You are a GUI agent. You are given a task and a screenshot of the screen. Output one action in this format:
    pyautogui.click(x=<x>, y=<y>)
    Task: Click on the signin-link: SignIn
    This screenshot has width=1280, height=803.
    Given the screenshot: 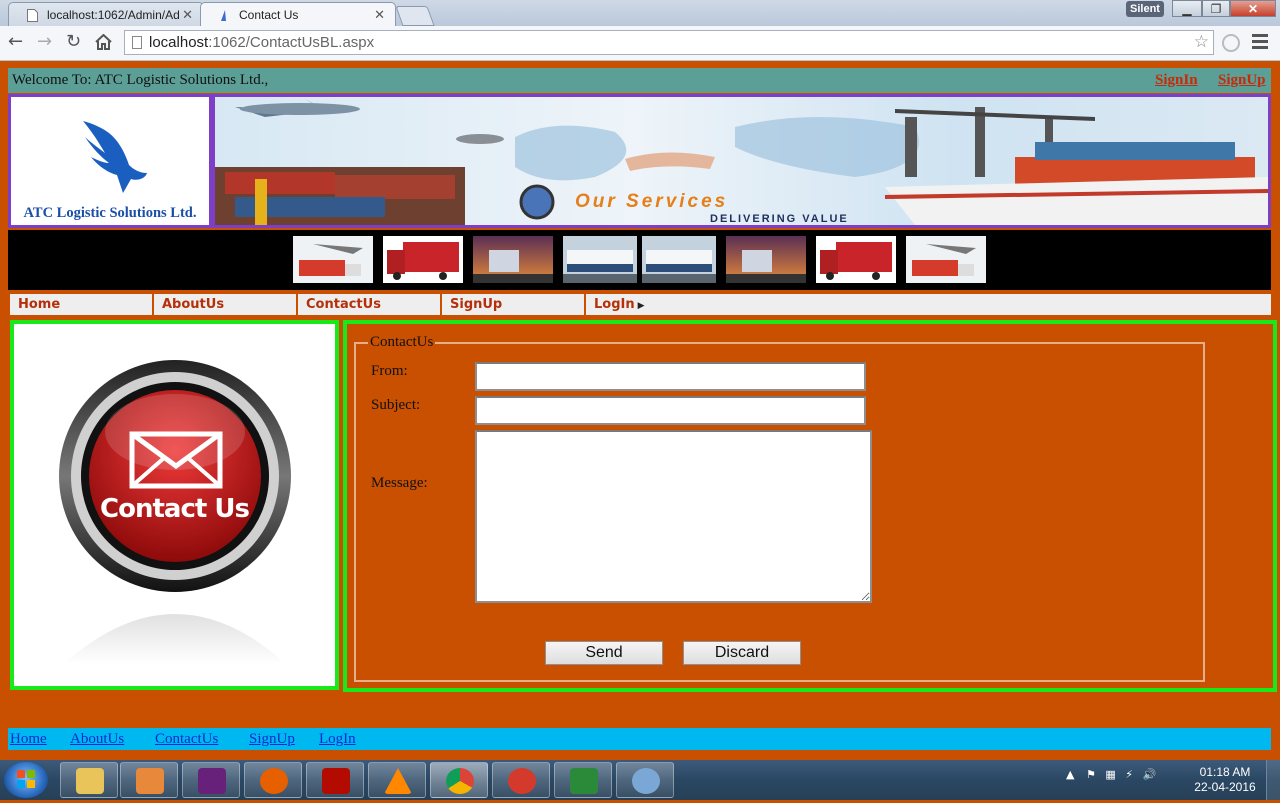 What is the action you would take?
    pyautogui.click(x=1176, y=80)
    